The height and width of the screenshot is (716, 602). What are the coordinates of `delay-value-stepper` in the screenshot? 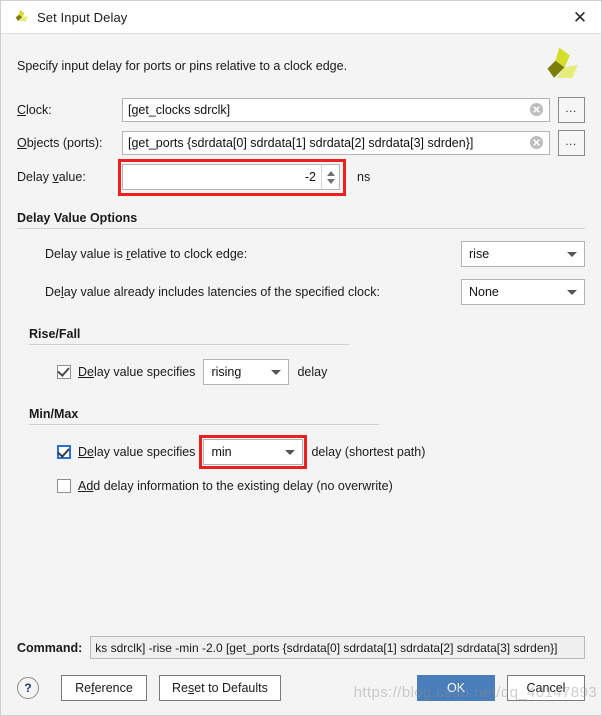 It's located at (231, 177).